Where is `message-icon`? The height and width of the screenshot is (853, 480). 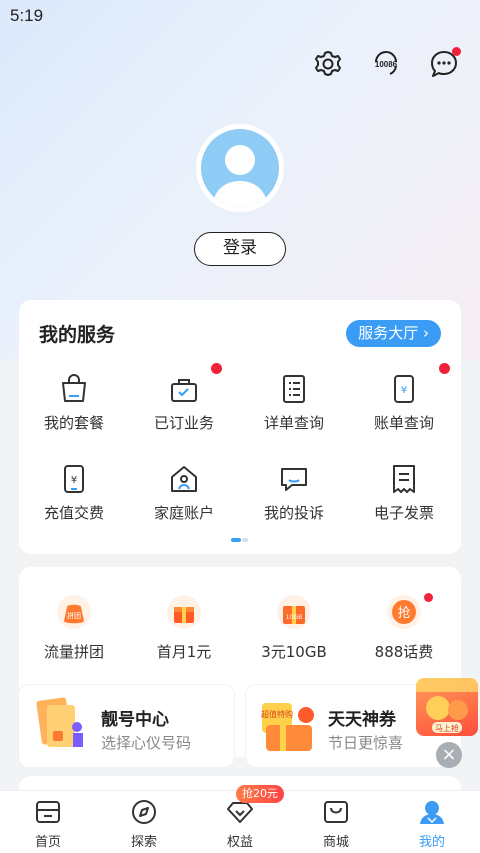 message-icon is located at coordinates (444, 64).